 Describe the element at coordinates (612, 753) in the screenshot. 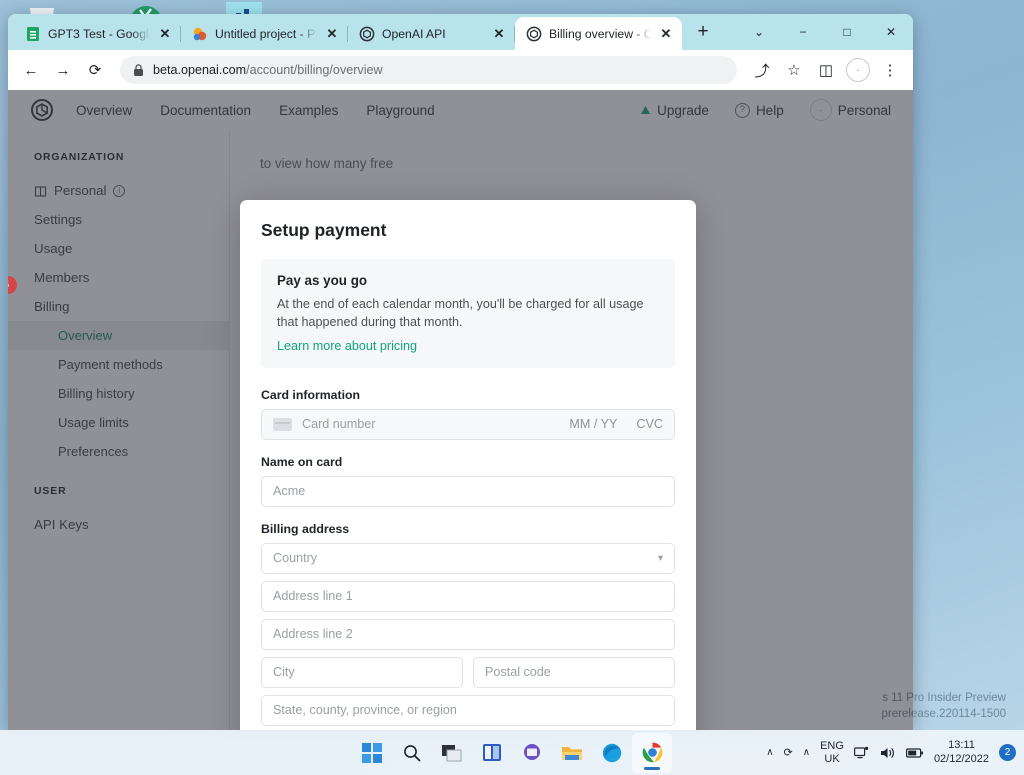

I see `edge-icon` at that location.